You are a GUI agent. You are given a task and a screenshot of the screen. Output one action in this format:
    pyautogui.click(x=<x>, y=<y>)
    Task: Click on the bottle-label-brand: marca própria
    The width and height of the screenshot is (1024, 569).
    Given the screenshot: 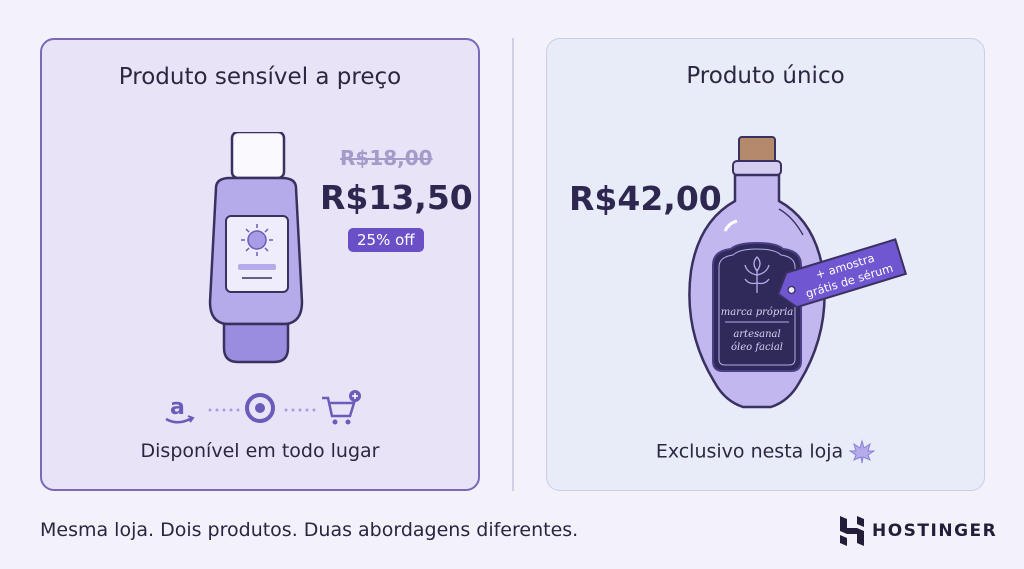 What is the action you would take?
    pyautogui.click(x=757, y=312)
    